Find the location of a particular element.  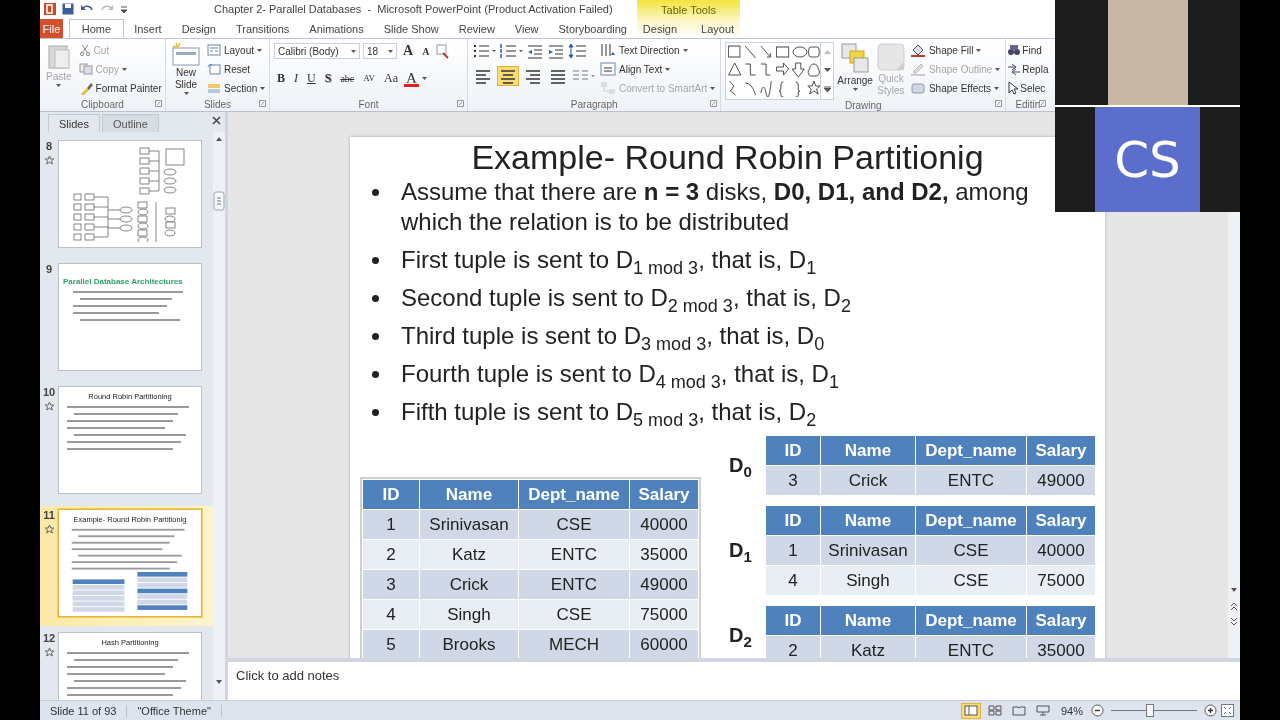

ribbon-tab: Review is located at coordinates (476, 28).